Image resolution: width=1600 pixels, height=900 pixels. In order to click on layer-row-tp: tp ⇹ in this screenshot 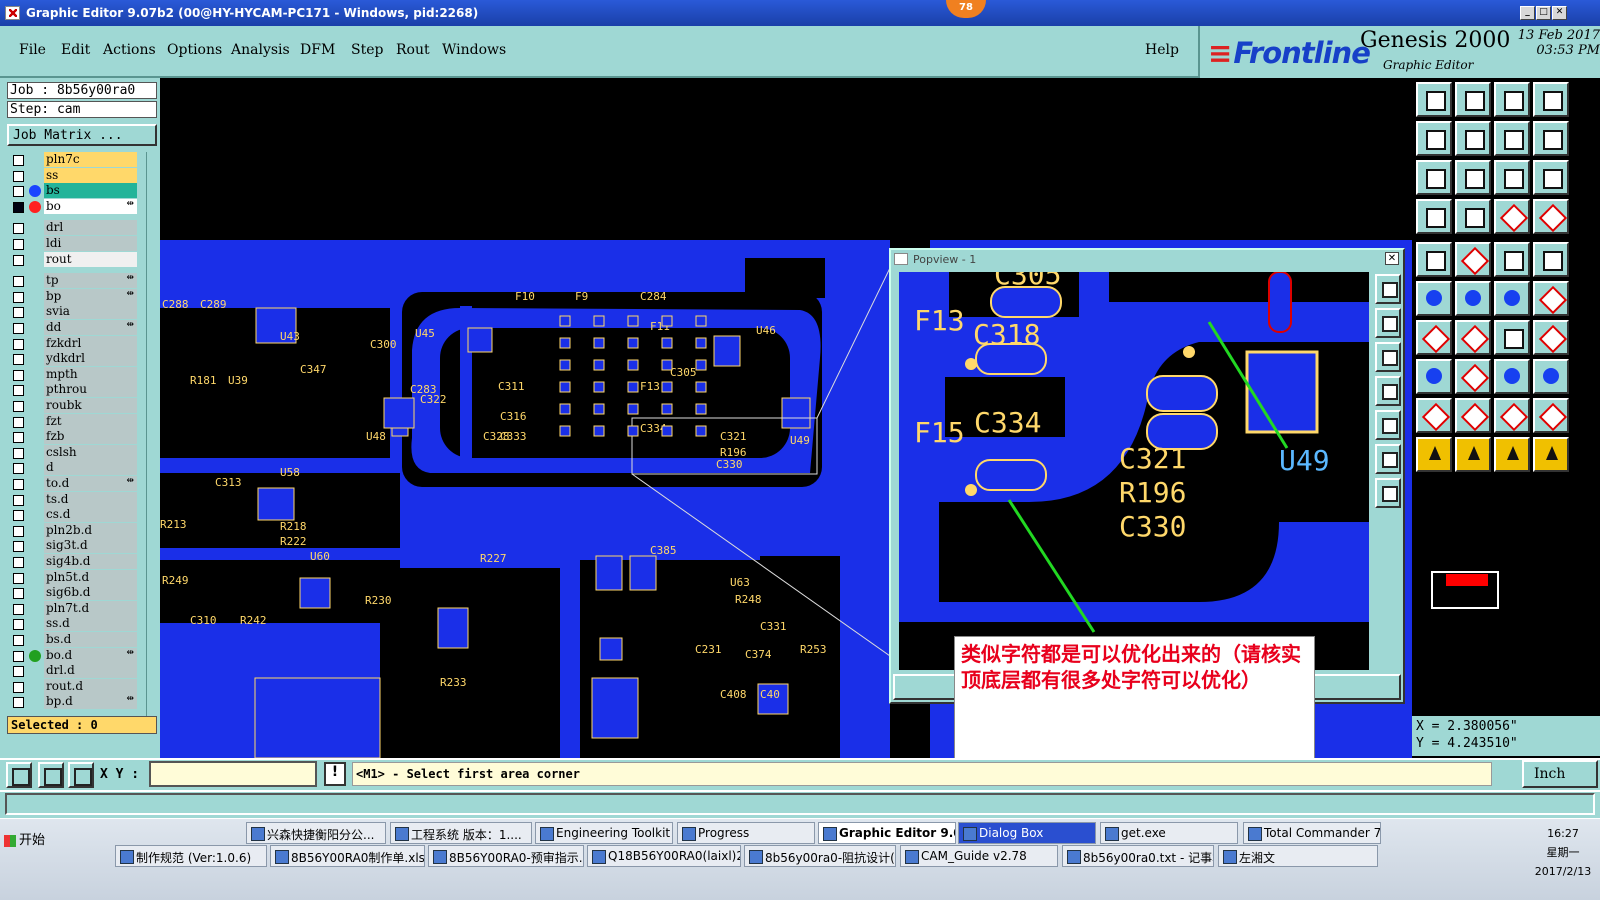, I will do `click(72, 281)`.